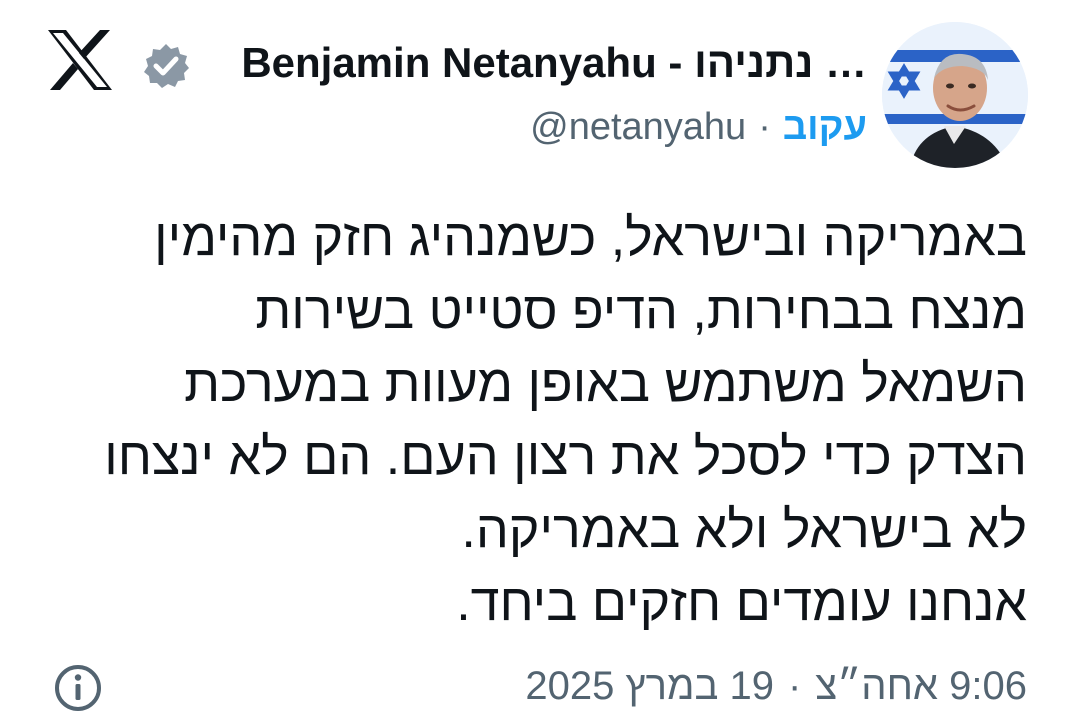 Image resolution: width=1067 pixels, height=723 pixels. I want to click on tweet-timestamp: 9:06 אחה״צ · 19 במרץ 2025, so click(776, 686).